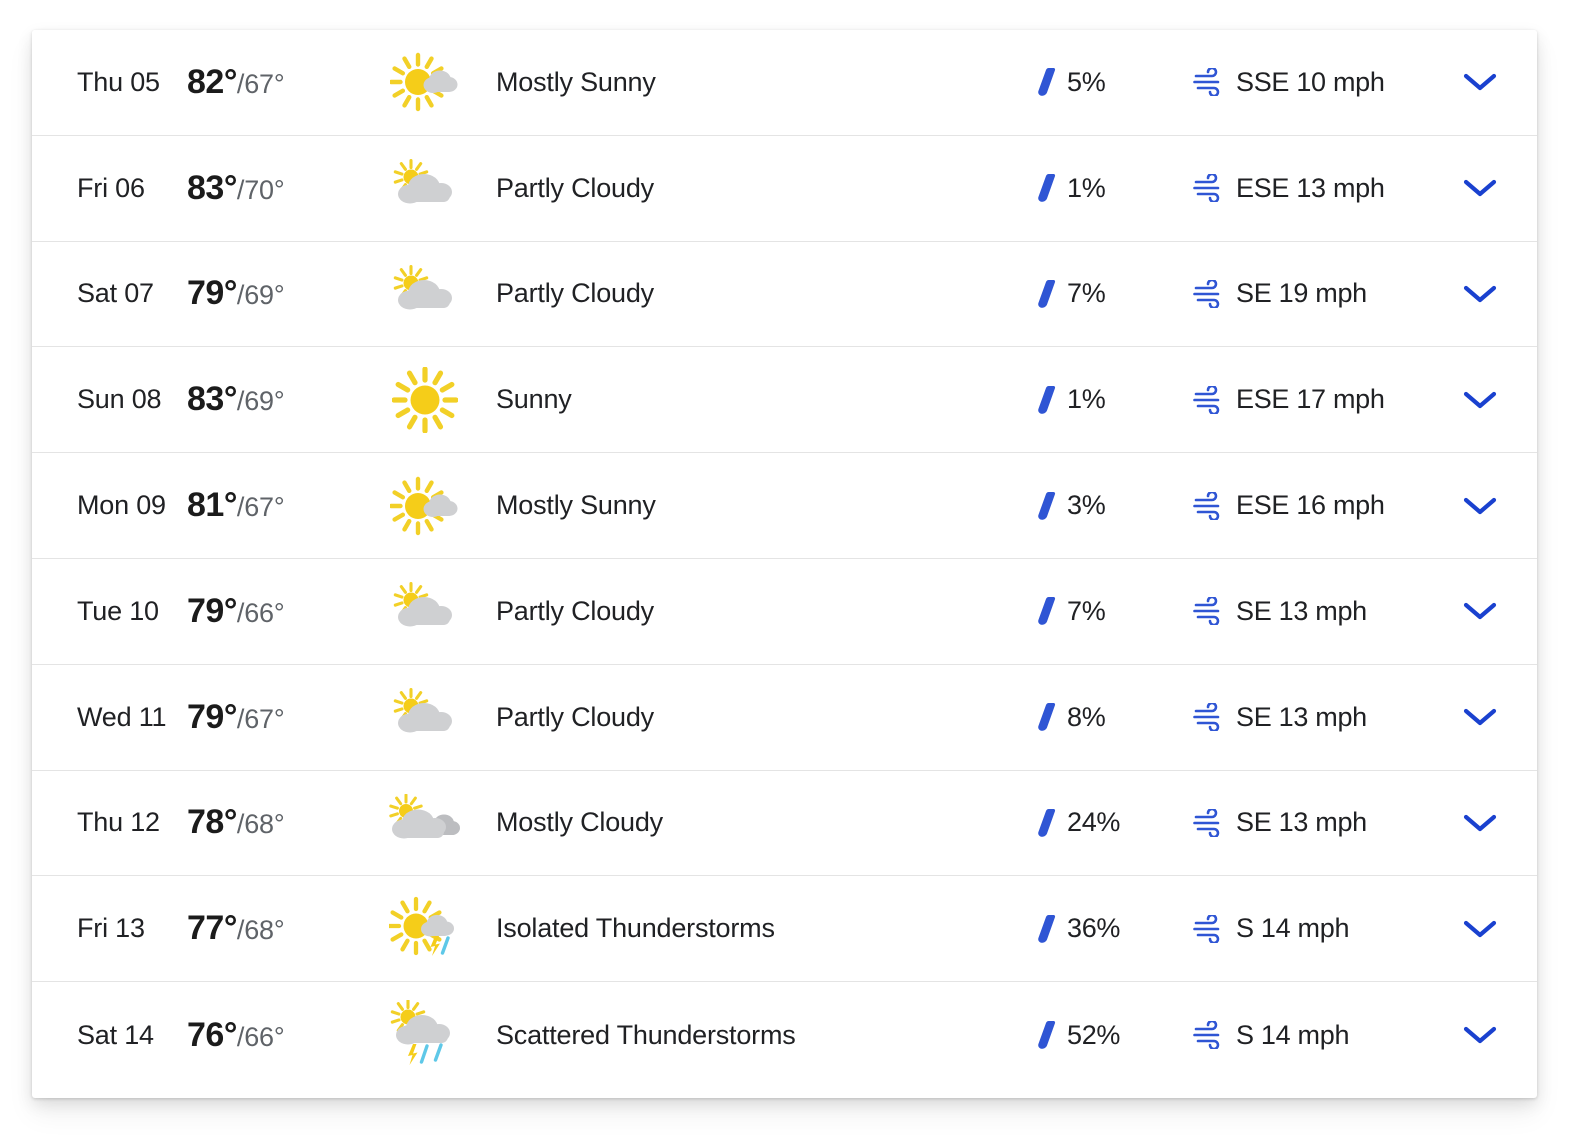 The width and height of the screenshot is (1575, 1142). I want to click on temperature-high: 78°, so click(212, 822).